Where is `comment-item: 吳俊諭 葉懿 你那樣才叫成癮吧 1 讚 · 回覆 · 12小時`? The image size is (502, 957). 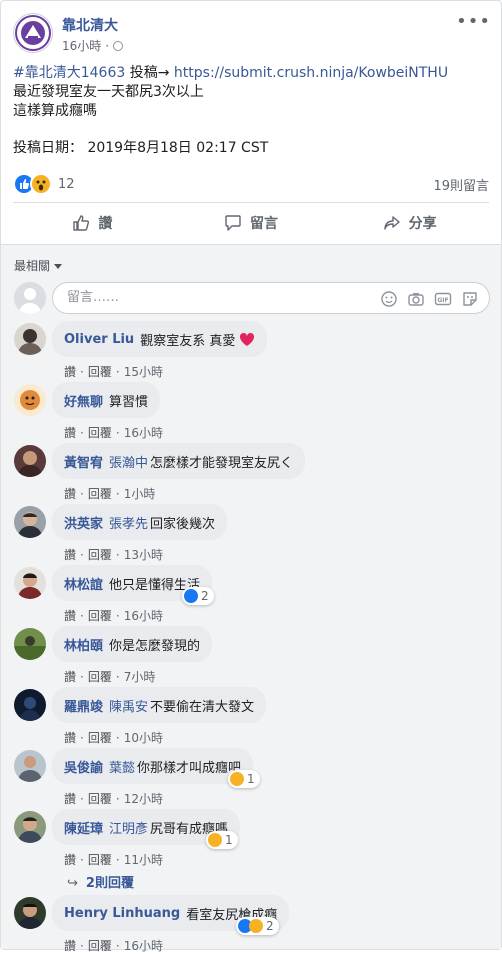 comment-item: 吳俊諭 葉懿 你那樣才叫成癮吧 1 讚 · 回覆 · 12小時 is located at coordinates (252, 779).